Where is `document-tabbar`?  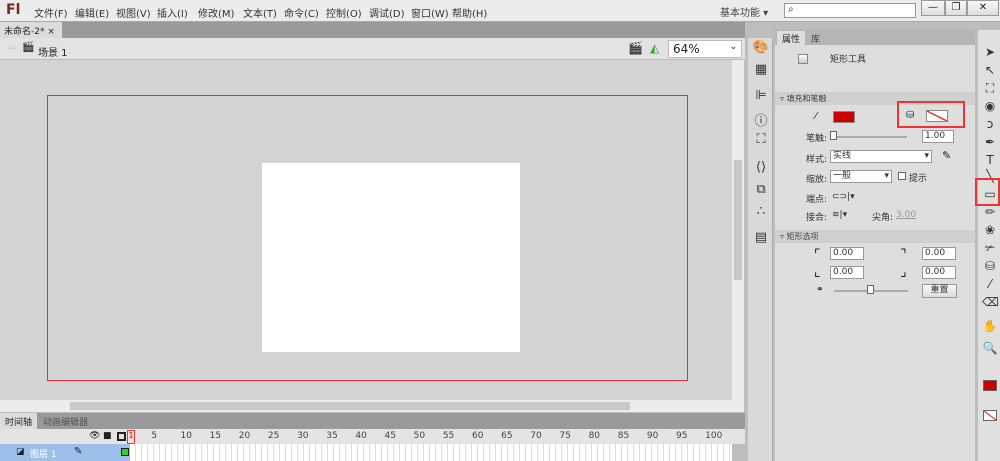
document-tabbar is located at coordinates (372, 30).